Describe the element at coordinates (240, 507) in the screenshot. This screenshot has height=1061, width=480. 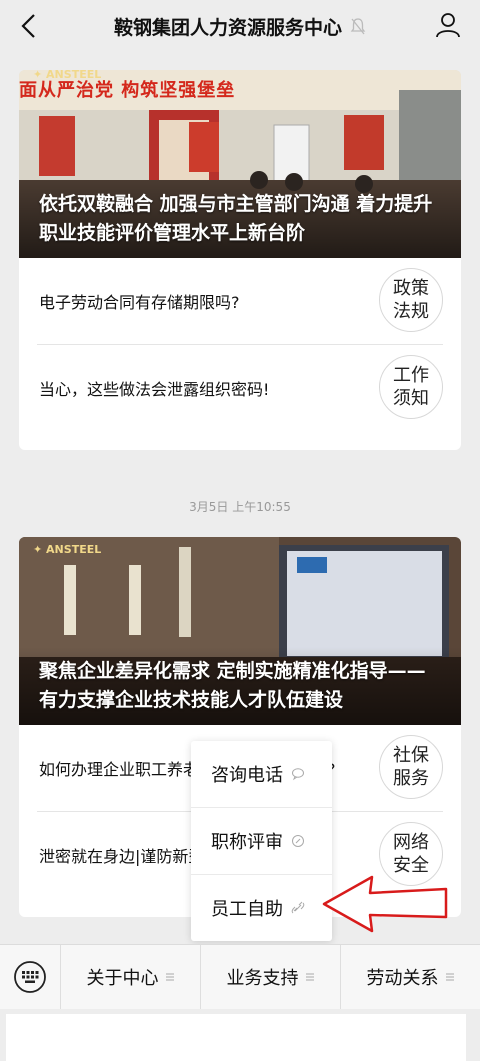
I see `message-timestamp: 3月5日 上午10:55` at that location.